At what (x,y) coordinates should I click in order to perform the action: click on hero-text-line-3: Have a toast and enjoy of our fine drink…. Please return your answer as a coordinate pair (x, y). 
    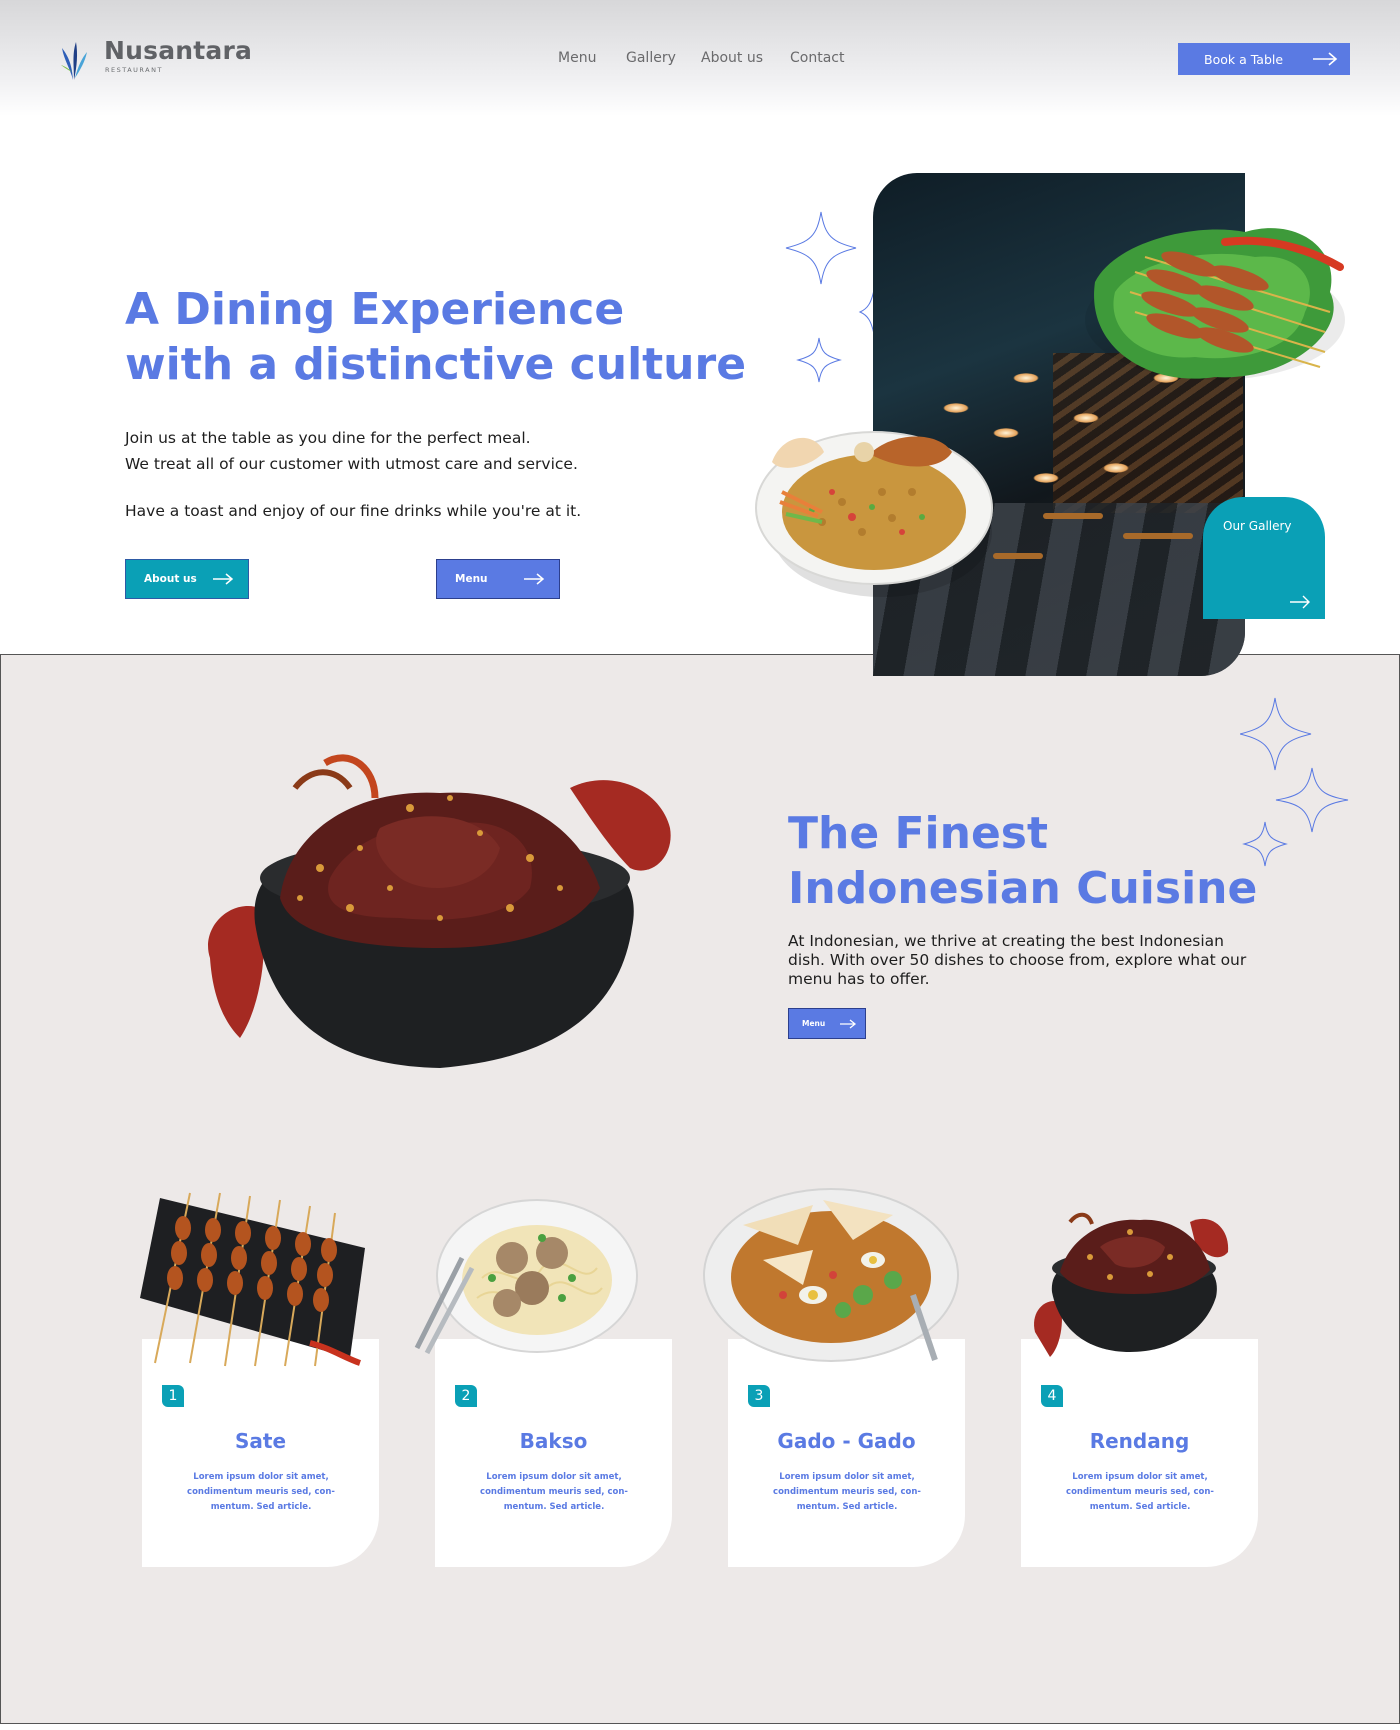
    Looking at the image, I should click on (353, 511).